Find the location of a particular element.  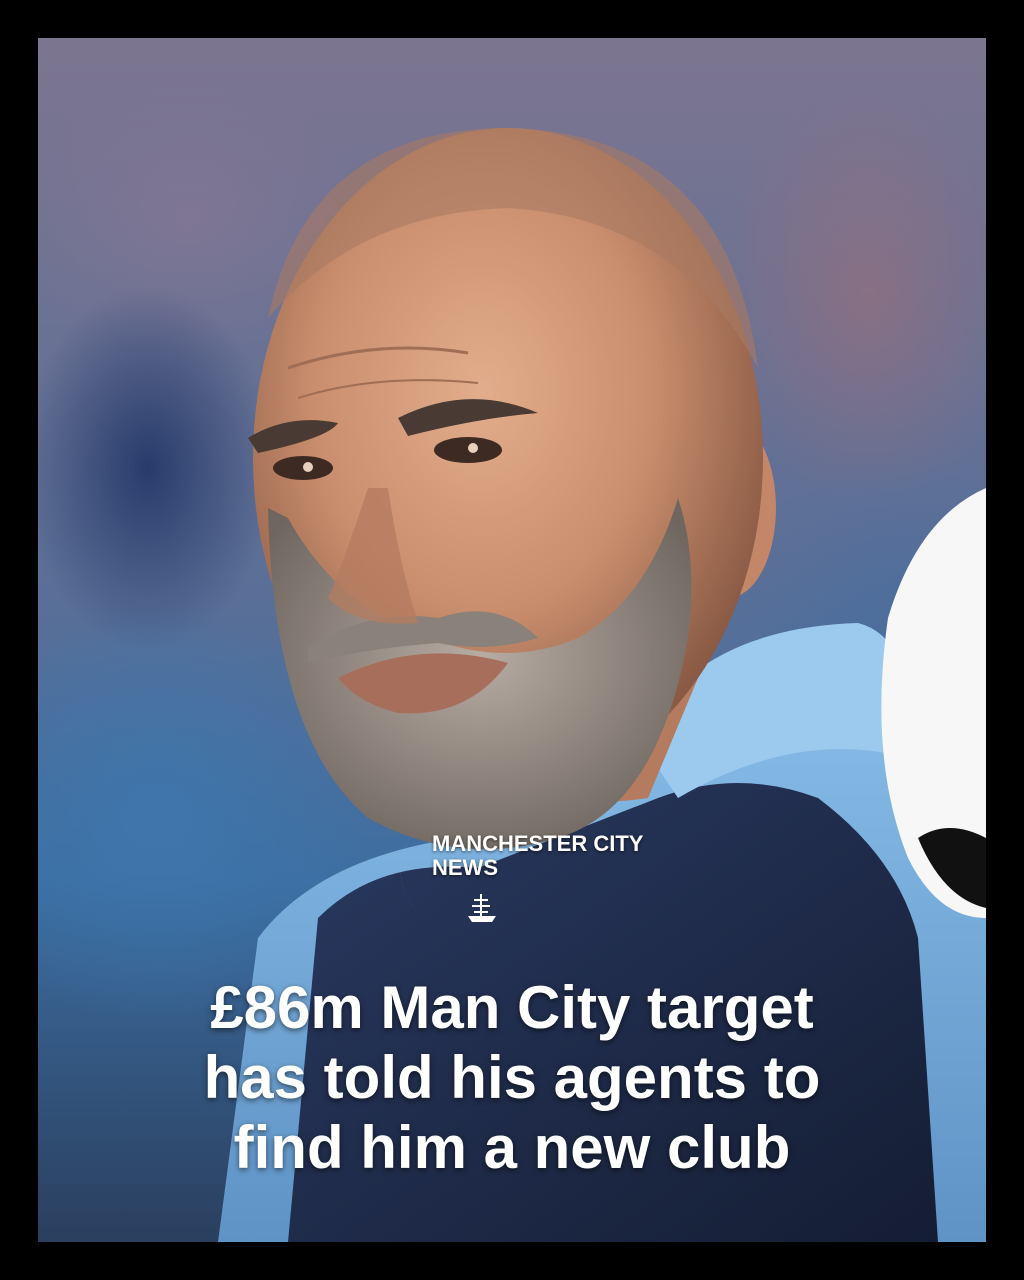

logo-text: MANCHESTER CITY NEWS is located at coordinates (537, 856).